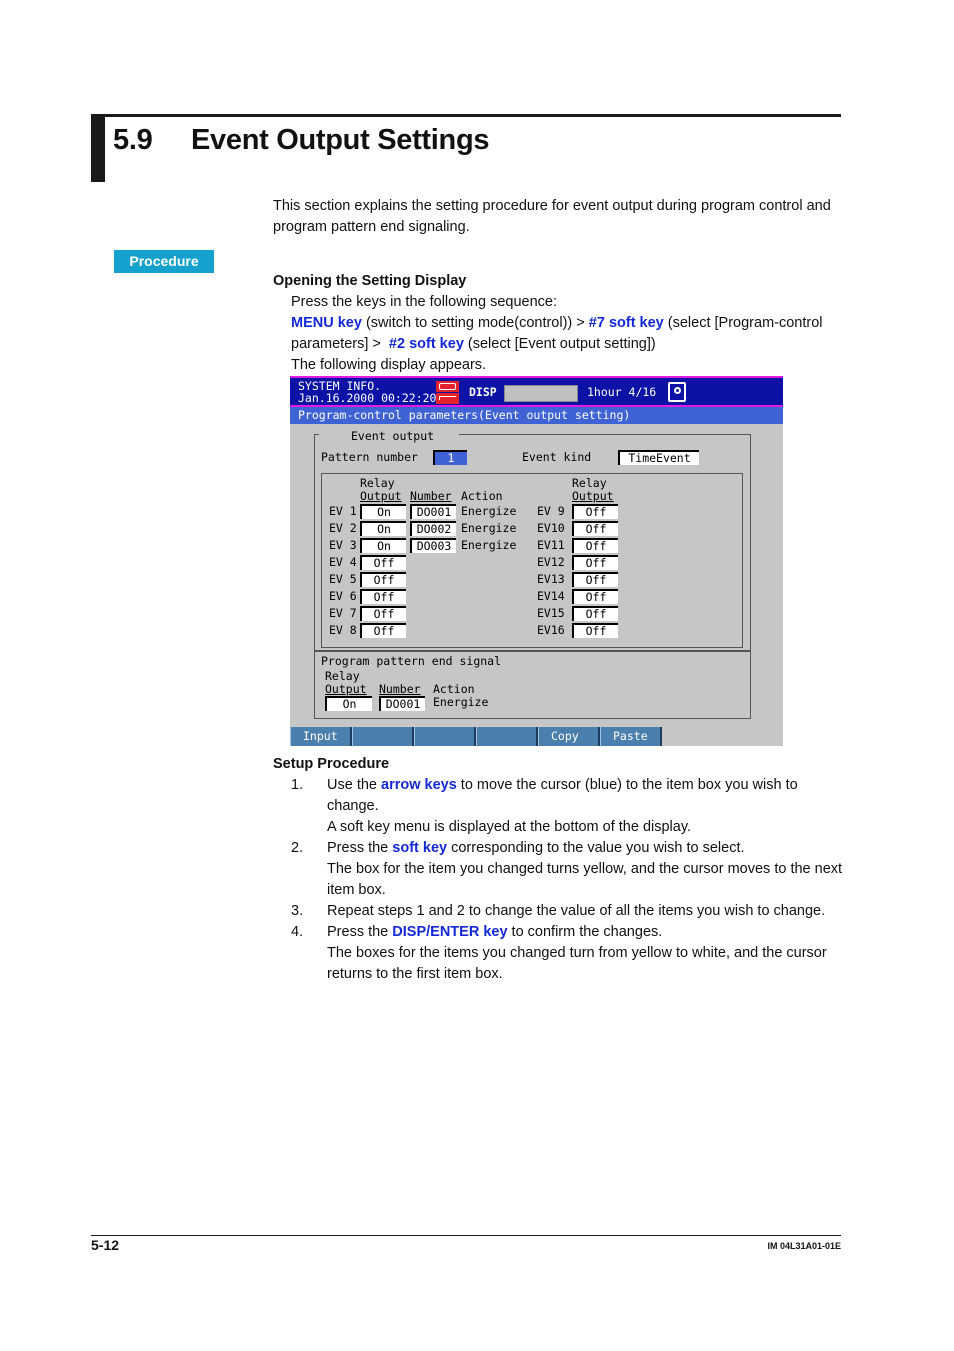  What do you see at coordinates (551, 511) in the screenshot?
I see `event-label: EV 9` at bounding box center [551, 511].